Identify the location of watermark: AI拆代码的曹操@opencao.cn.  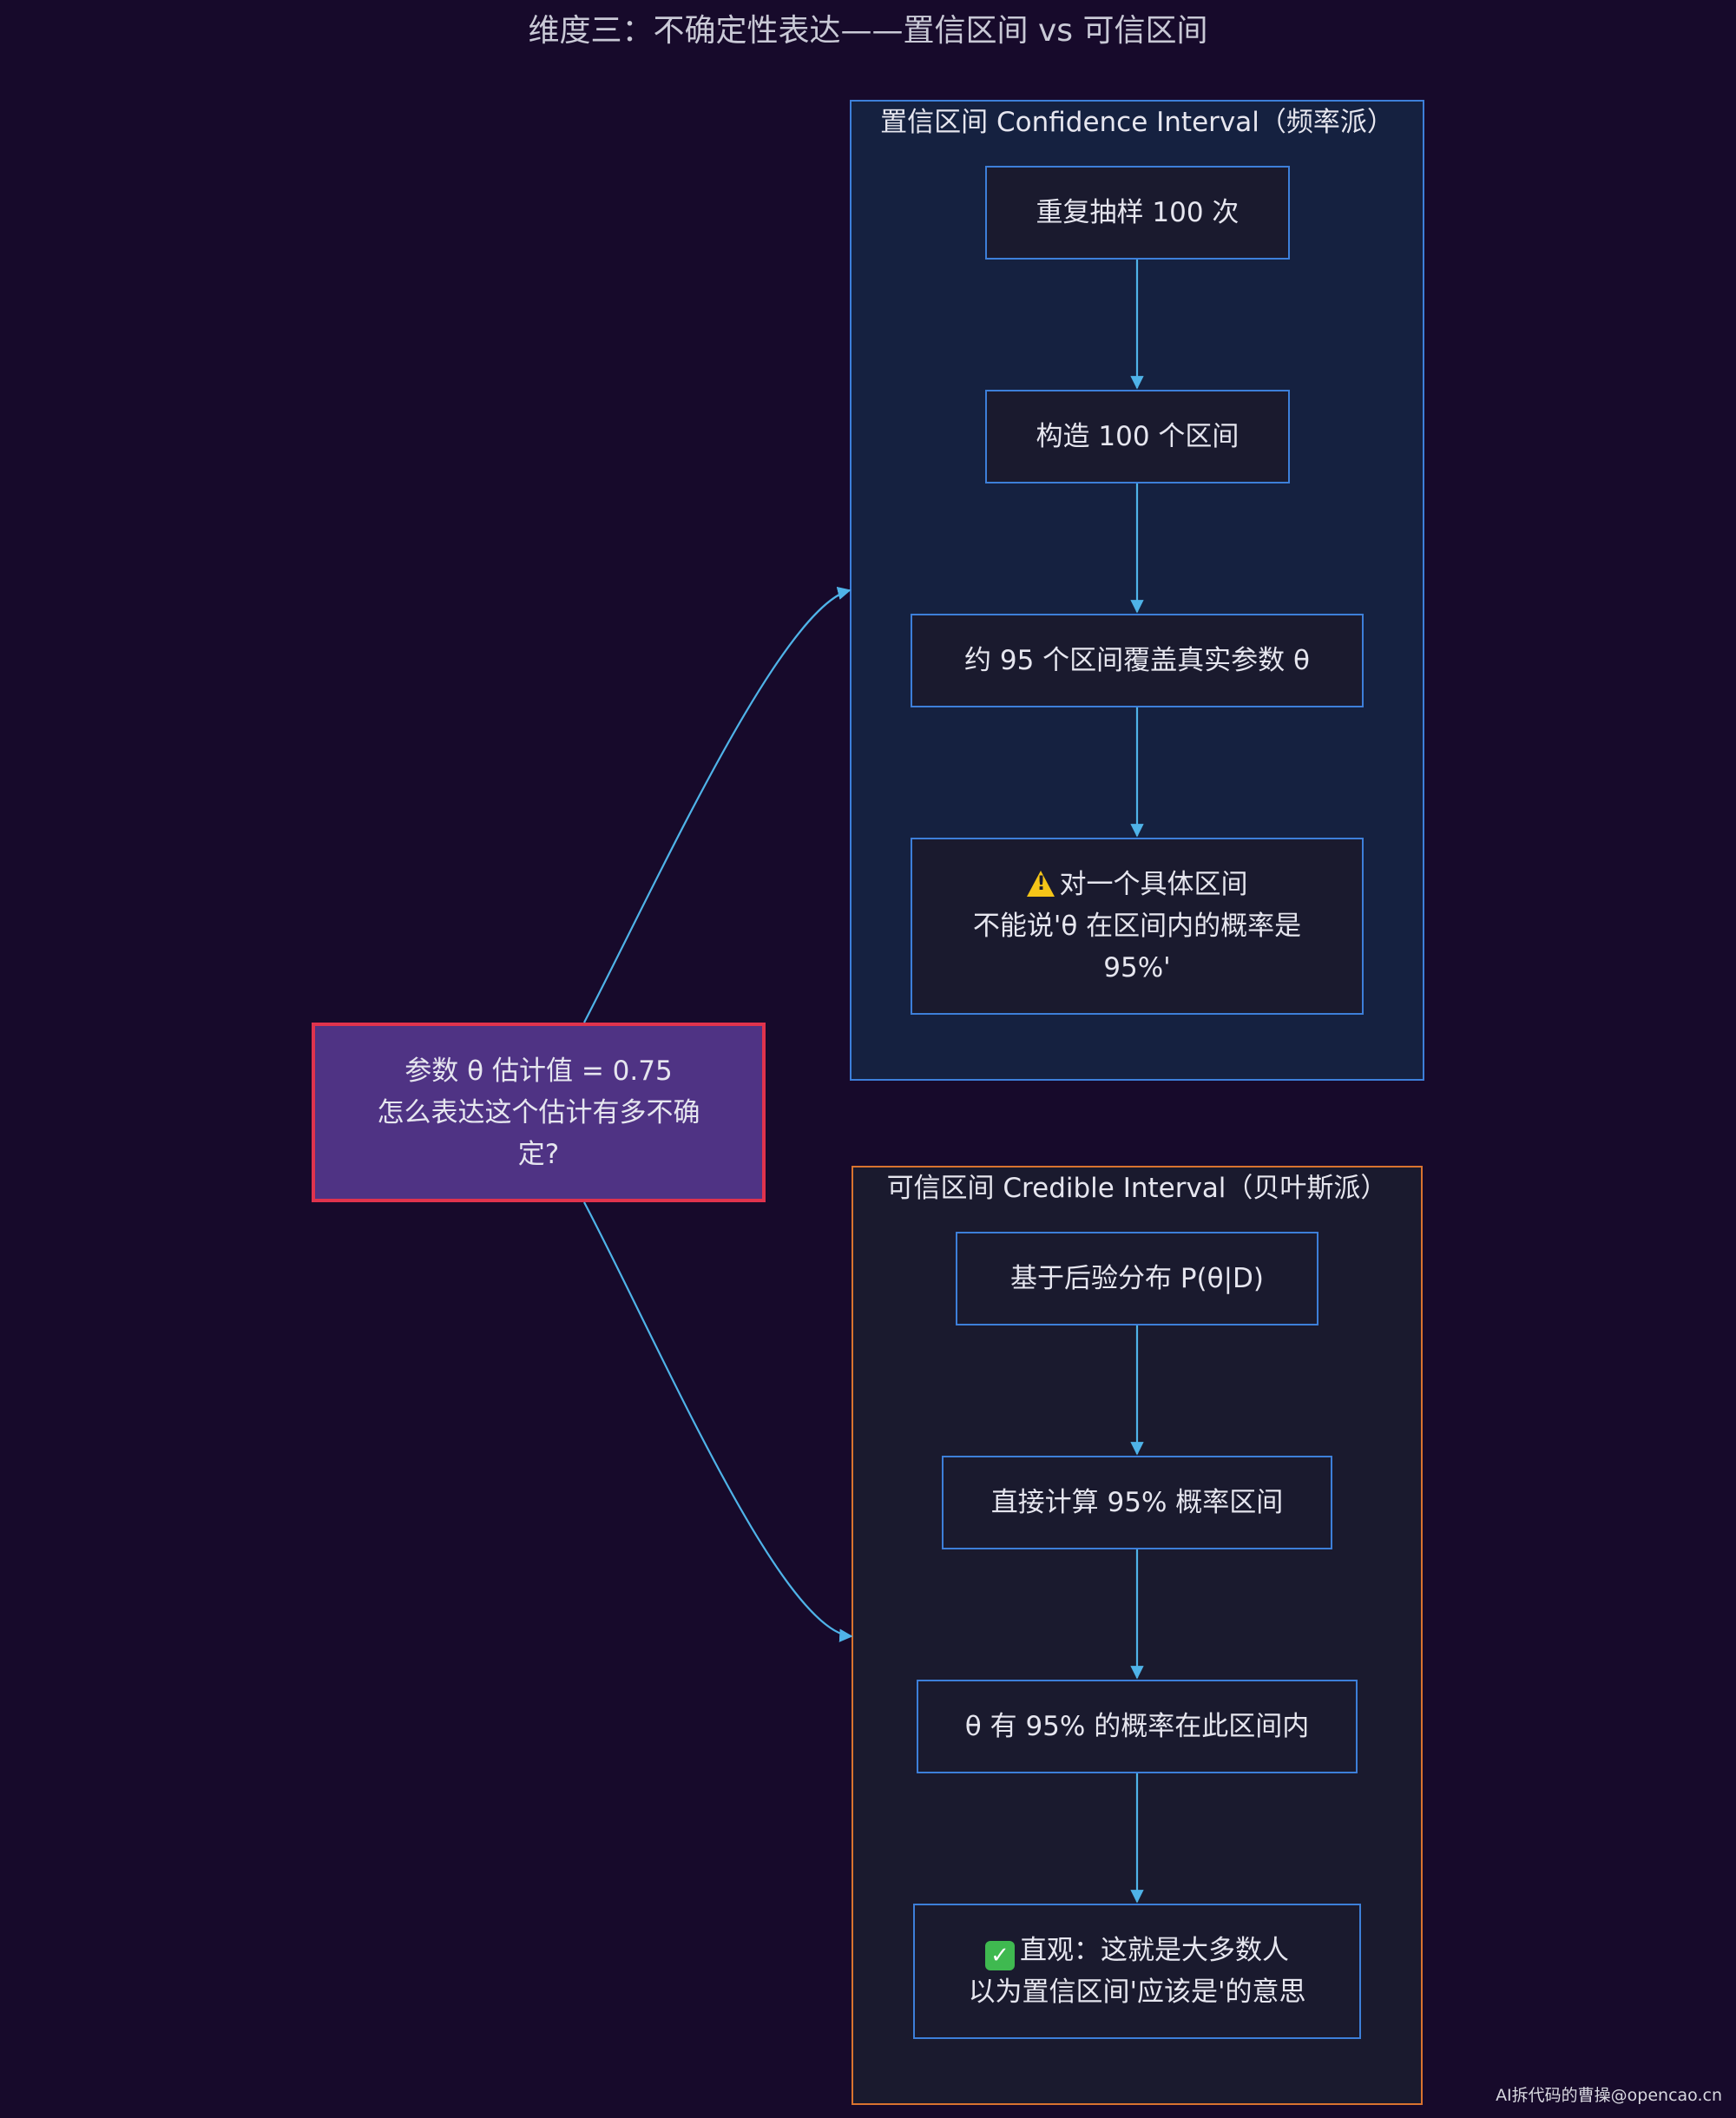
(1609, 2095).